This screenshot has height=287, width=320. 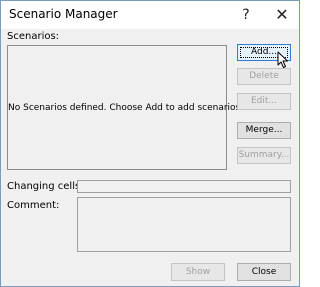 I want to click on close-window-button: ✕, so click(x=282, y=15).